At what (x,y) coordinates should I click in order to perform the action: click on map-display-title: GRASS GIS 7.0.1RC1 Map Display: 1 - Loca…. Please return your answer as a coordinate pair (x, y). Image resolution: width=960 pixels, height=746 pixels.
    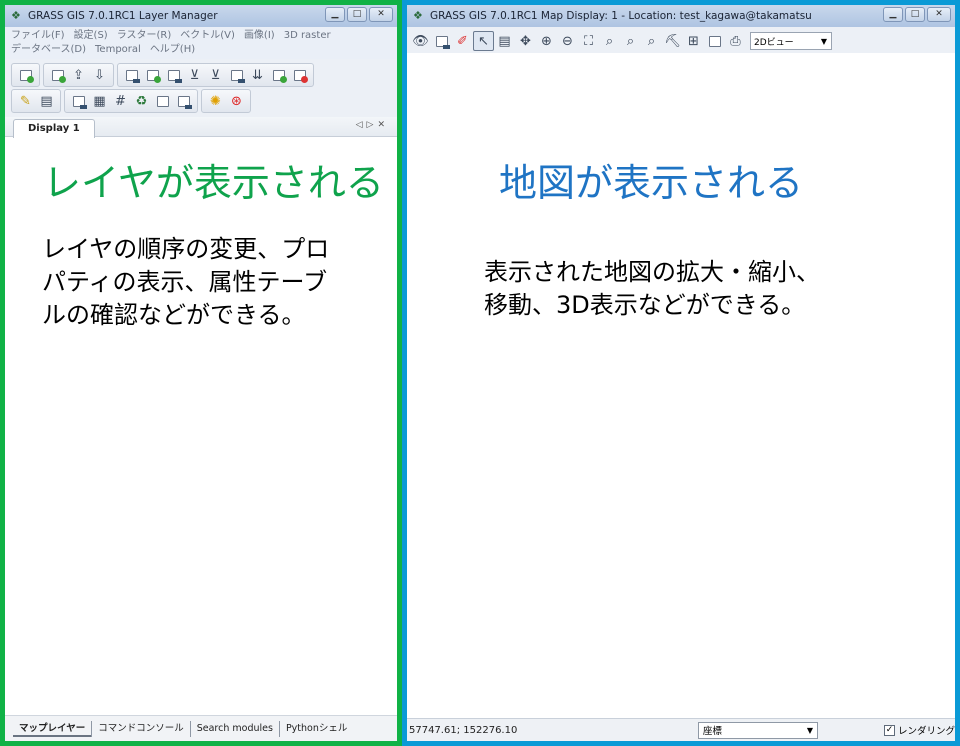
    Looking at the image, I should click on (621, 16).